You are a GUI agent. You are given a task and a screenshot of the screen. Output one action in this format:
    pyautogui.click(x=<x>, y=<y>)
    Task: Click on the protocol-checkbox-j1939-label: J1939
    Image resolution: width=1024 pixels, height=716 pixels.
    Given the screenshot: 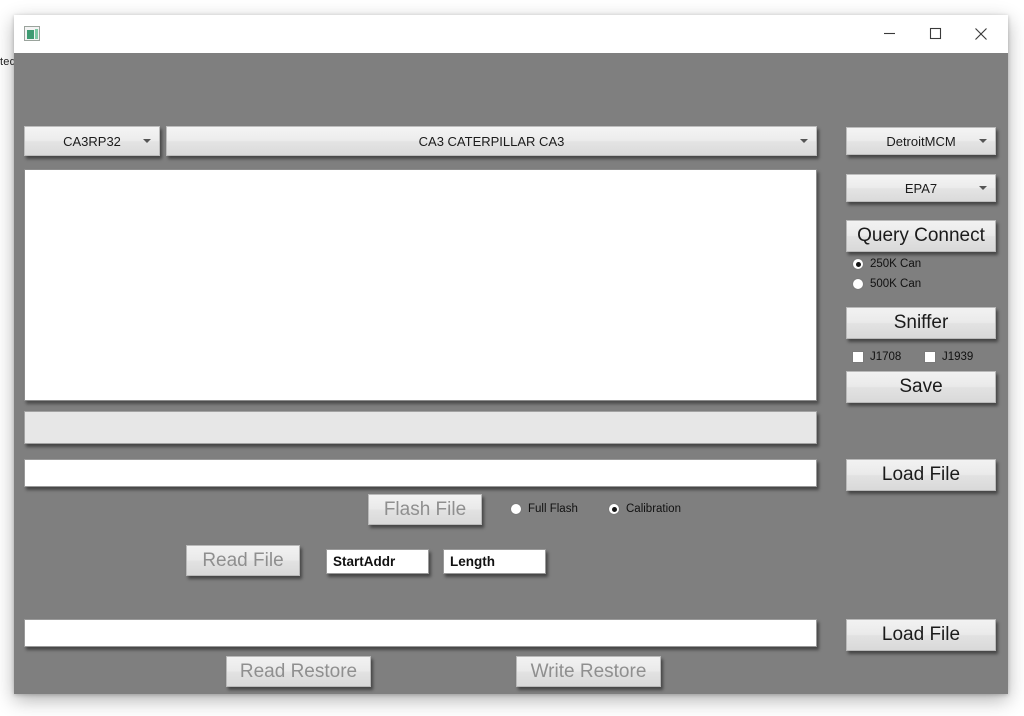 What is the action you would take?
    pyautogui.click(x=958, y=357)
    